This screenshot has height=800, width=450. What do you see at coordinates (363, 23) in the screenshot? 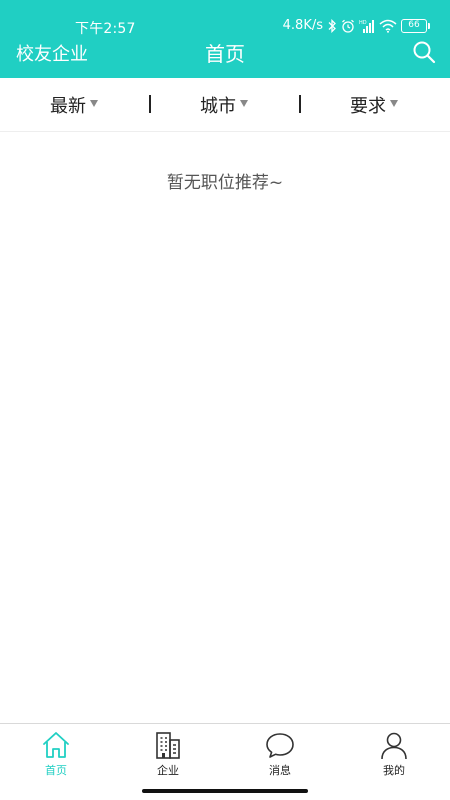
I see `svg-text: HD` at bounding box center [363, 23].